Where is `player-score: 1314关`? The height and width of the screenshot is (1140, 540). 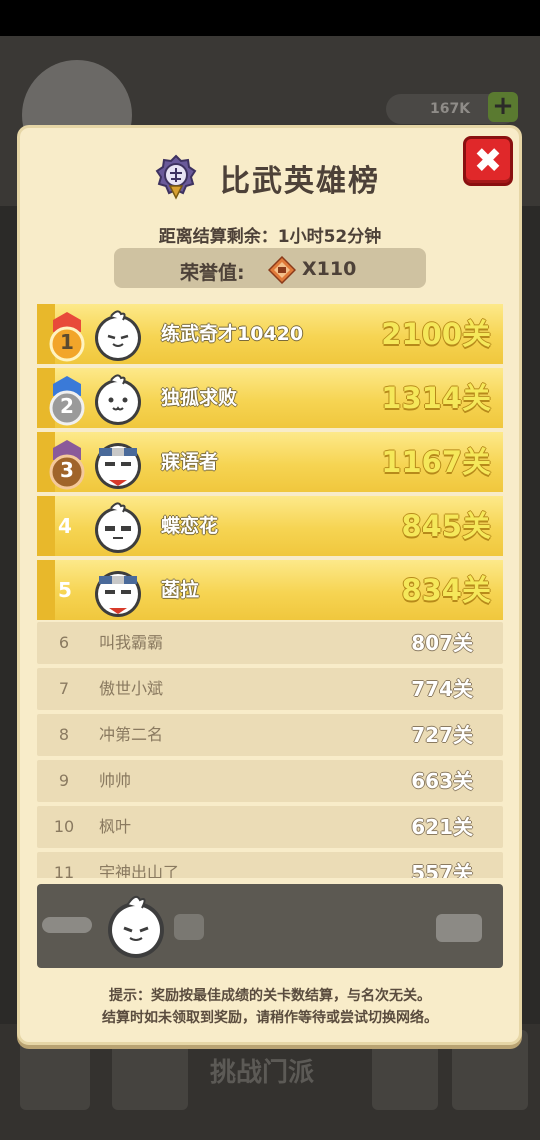
player-score: 1314关 is located at coordinates (436, 398).